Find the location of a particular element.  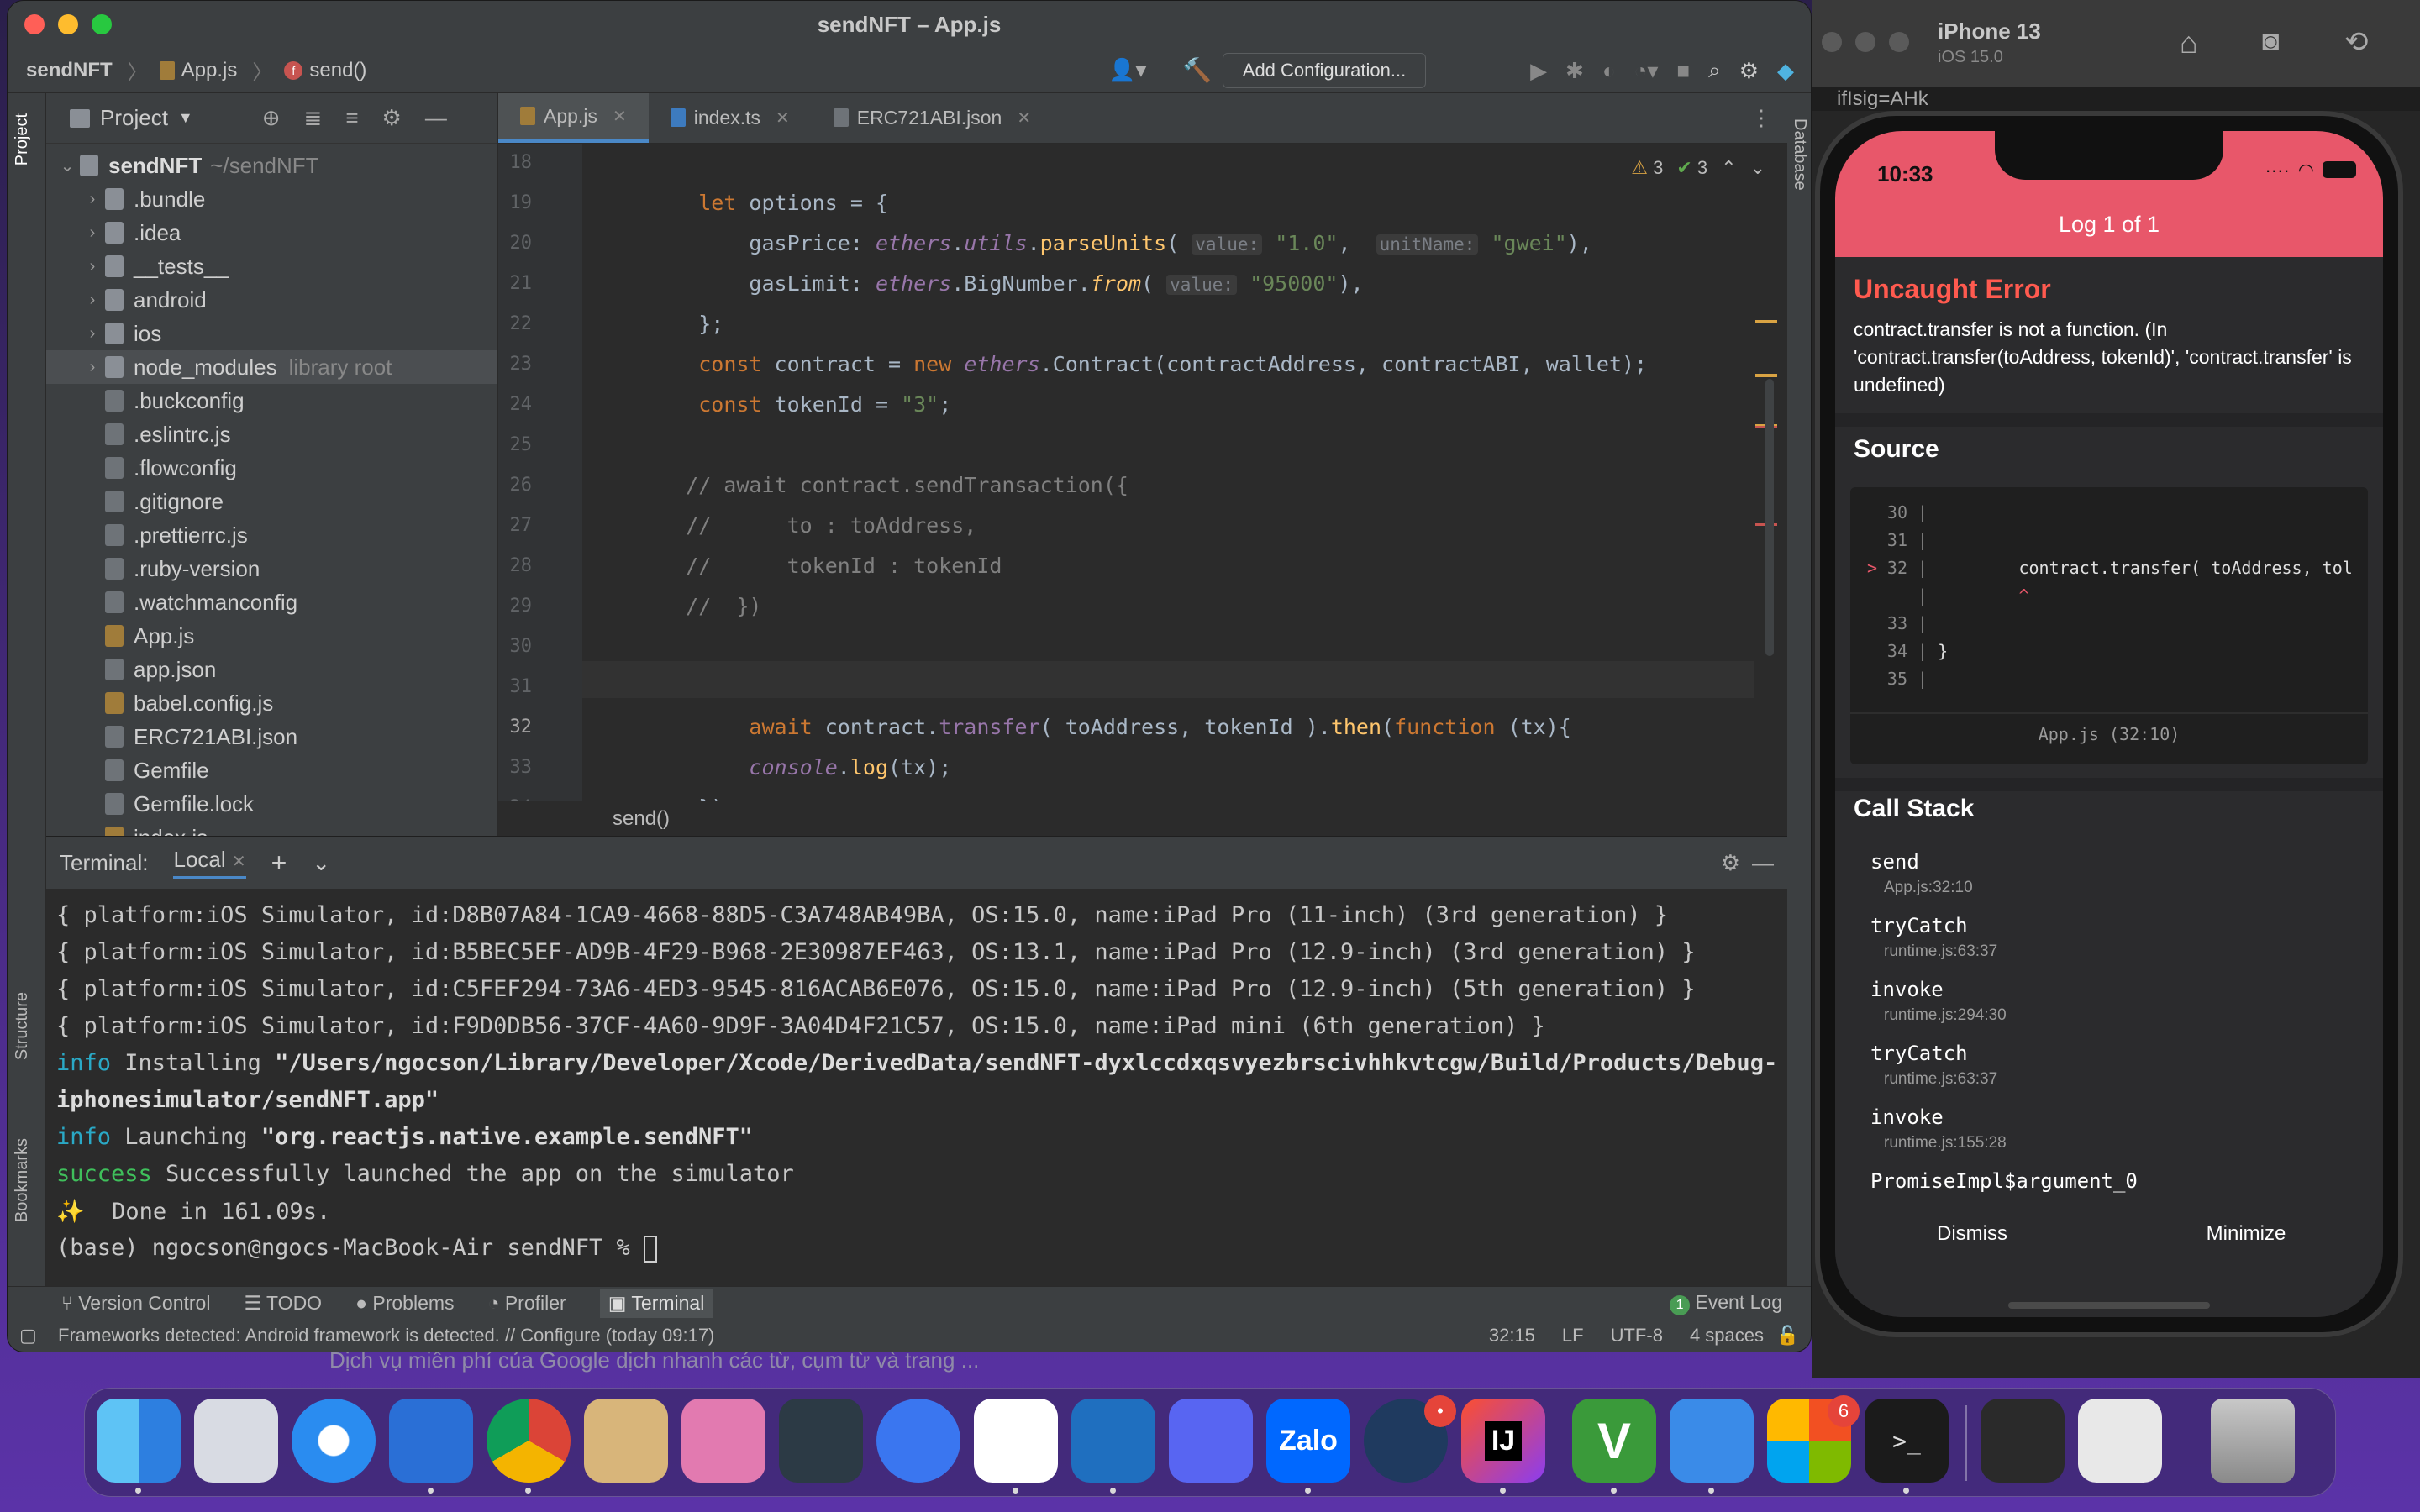

tool-todo: ☰ TODO is located at coordinates (283, 1303).